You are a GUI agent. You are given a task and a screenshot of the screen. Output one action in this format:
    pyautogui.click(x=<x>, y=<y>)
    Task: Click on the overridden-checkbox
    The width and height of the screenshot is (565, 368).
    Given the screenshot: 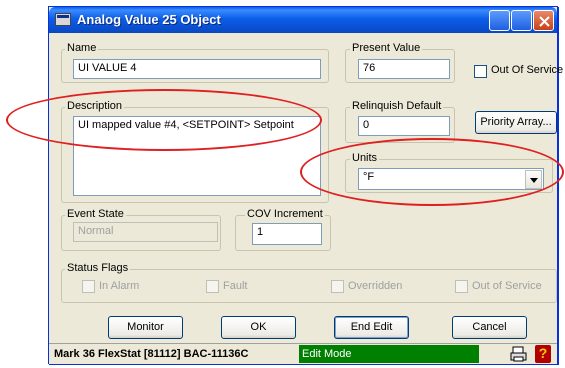 What is the action you would take?
    pyautogui.click(x=337, y=286)
    